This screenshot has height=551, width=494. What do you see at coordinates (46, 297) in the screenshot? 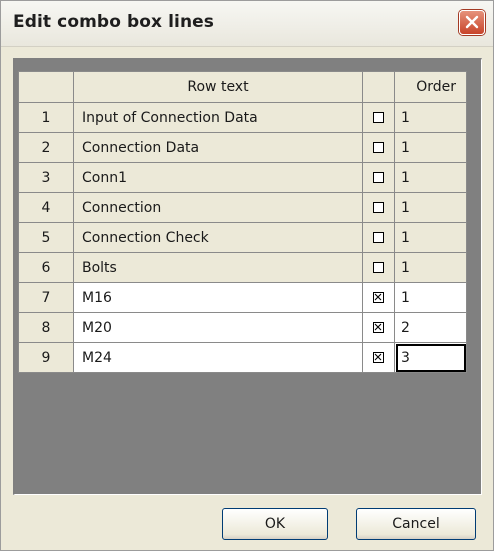
I see `row-number: 7` at bounding box center [46, 297].